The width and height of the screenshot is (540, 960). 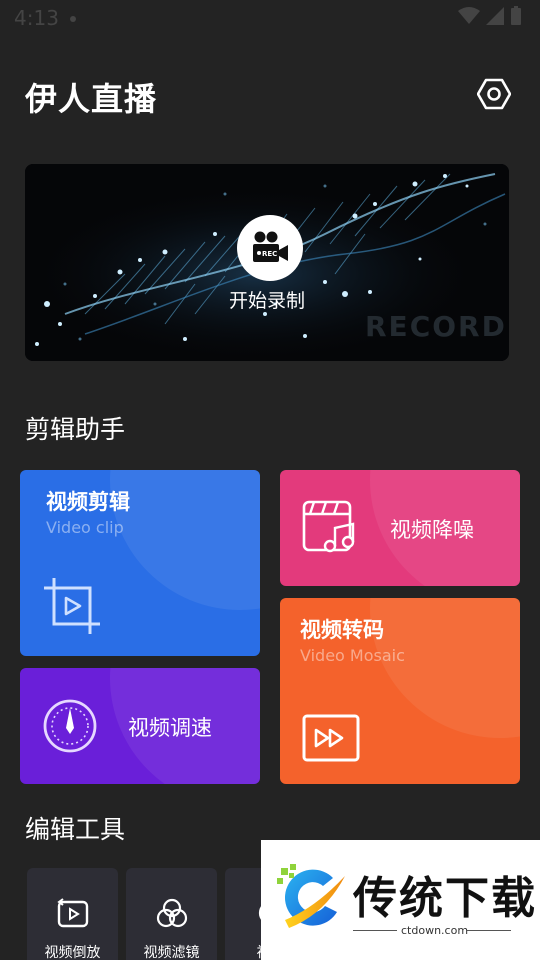 I want to click on brand-logo, so click(x=311, y=896).